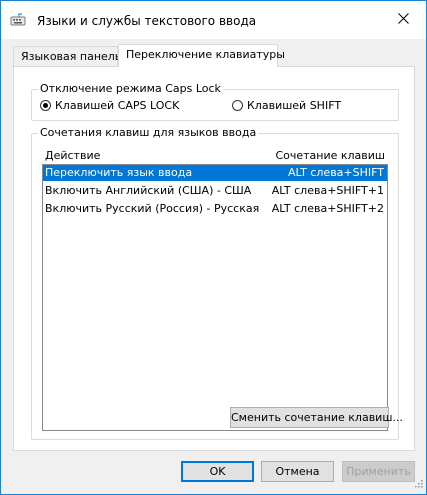 The height and width of the screenshot is (495, 427). Describe the element at coordinates (378, 471) in the screenshot. I see `apply-button: Применить` at that location.